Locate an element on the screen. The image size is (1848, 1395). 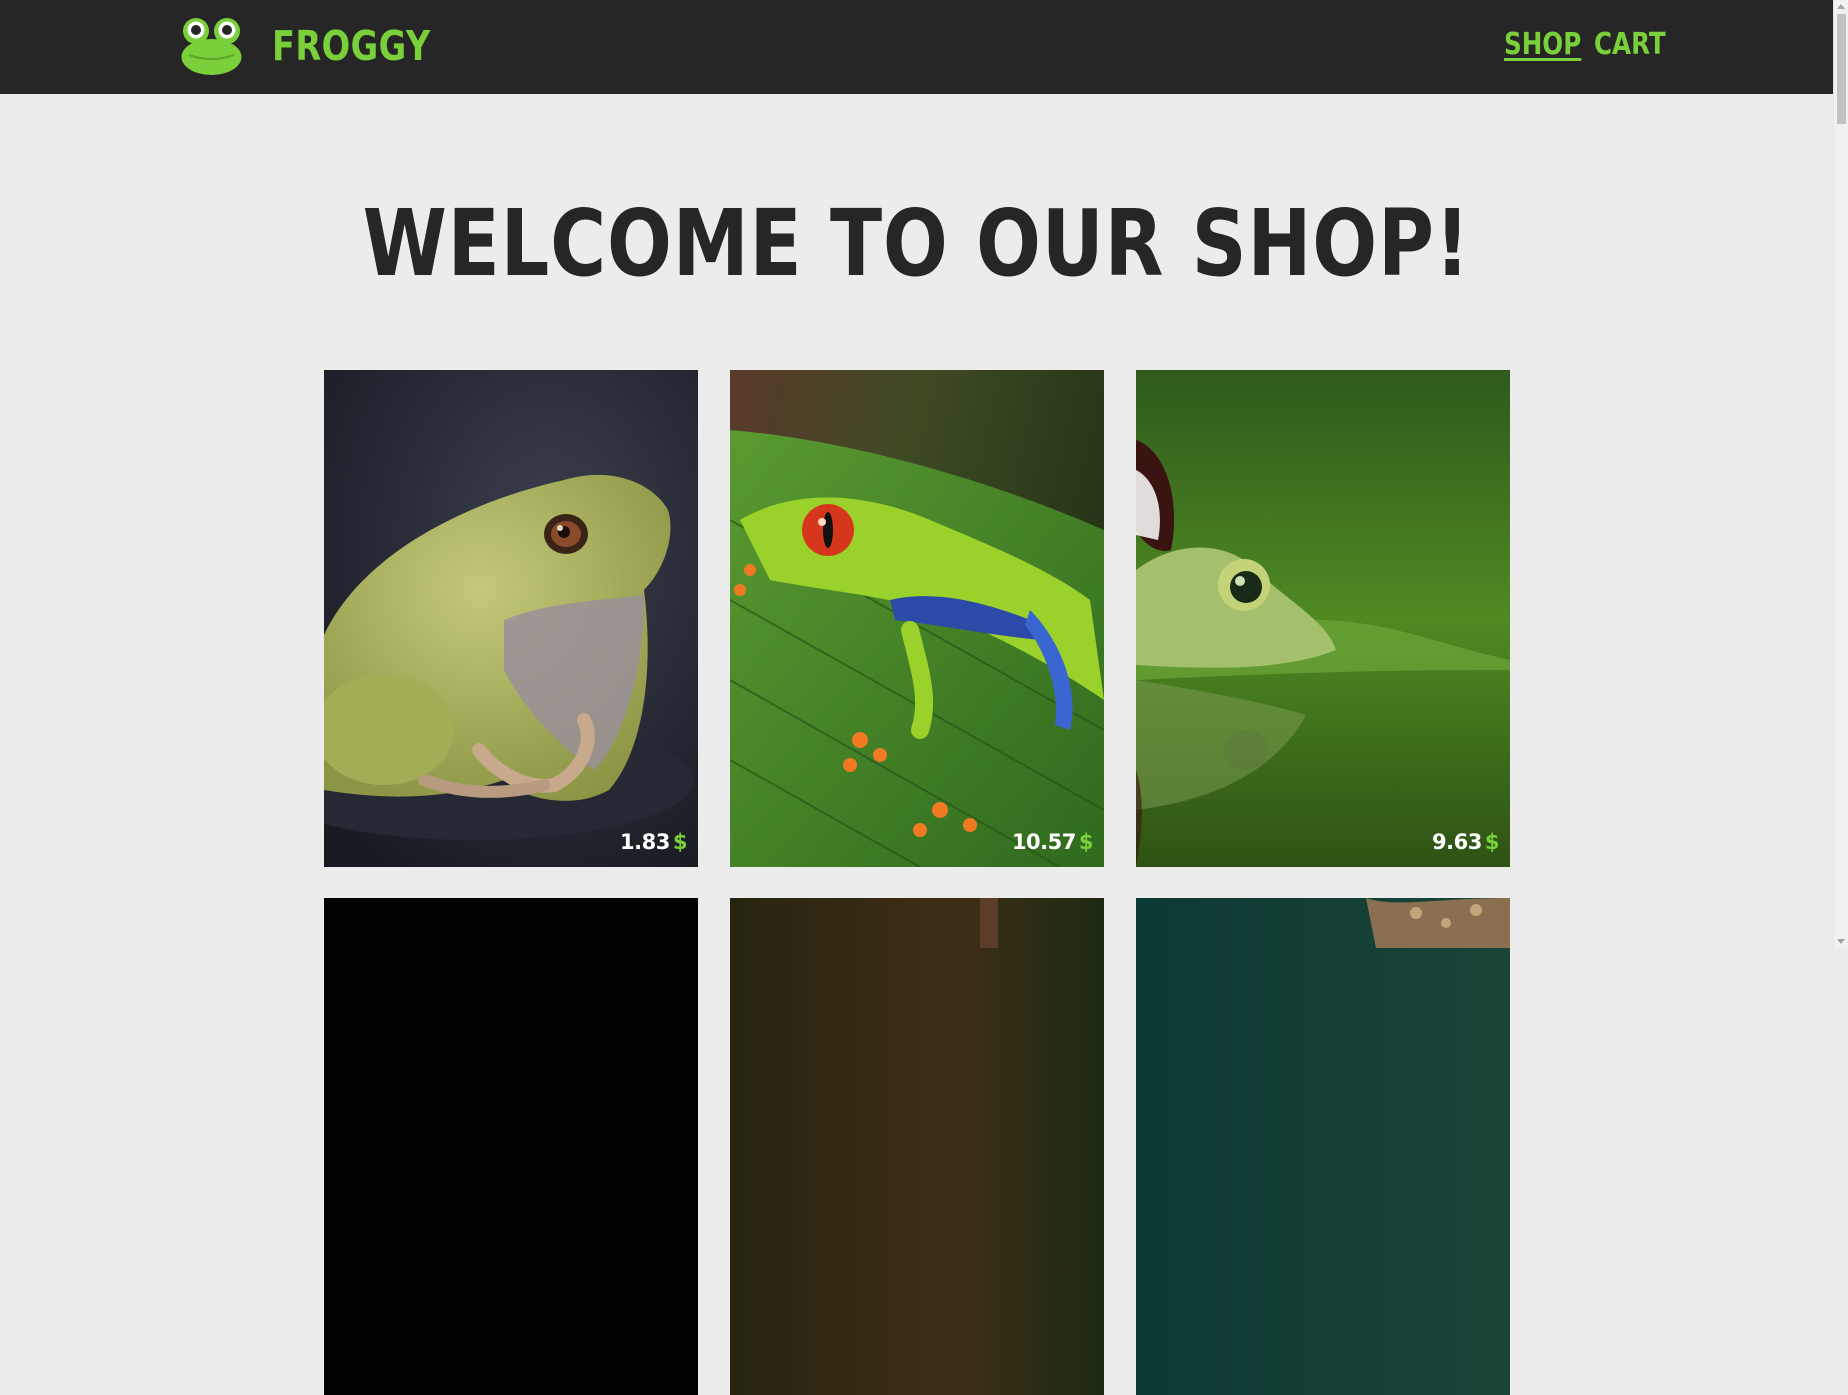
brand-name: FROGGY is located at coordinates (351, 46).